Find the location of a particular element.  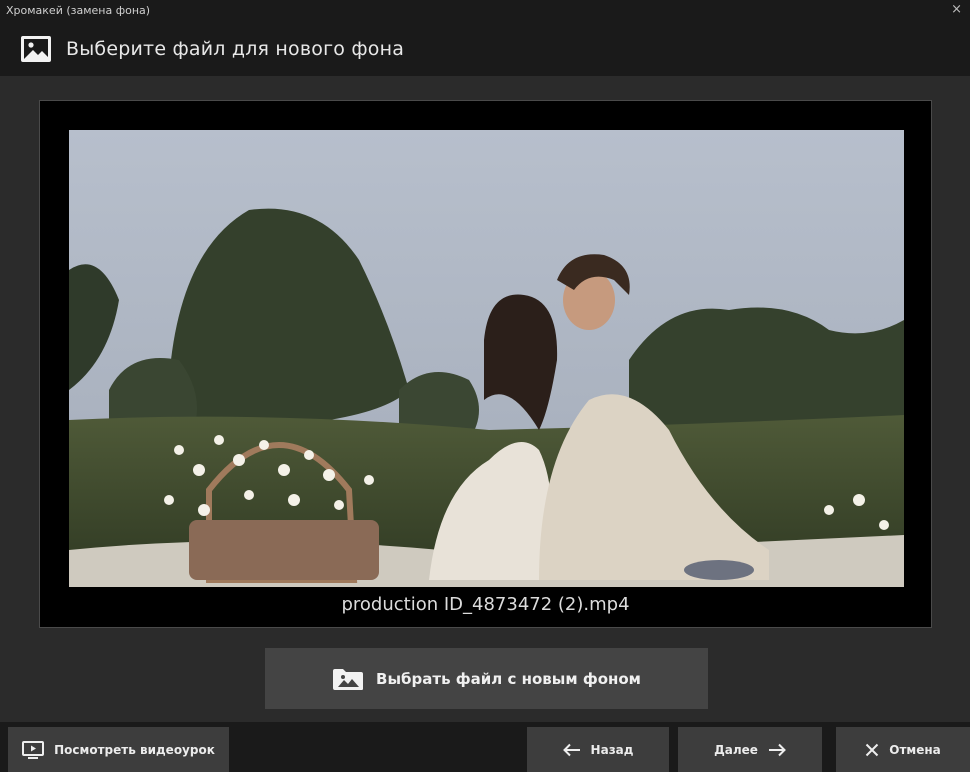

dialog-header: Выберите файл для нового фона is located at coordinates (485, 49).